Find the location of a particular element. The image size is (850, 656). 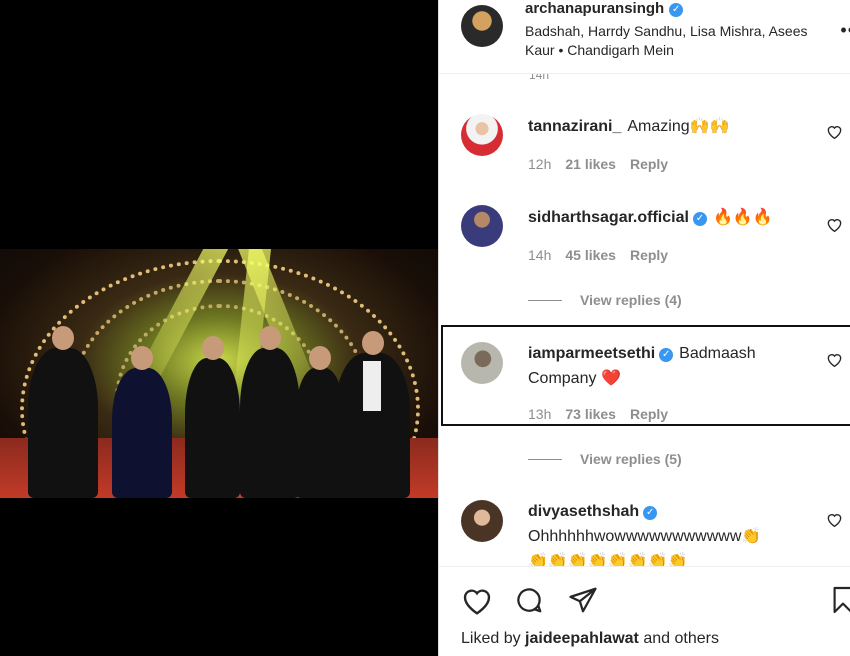

liked-by-user: jaideepahlawat is located at coordinates (582, 638).